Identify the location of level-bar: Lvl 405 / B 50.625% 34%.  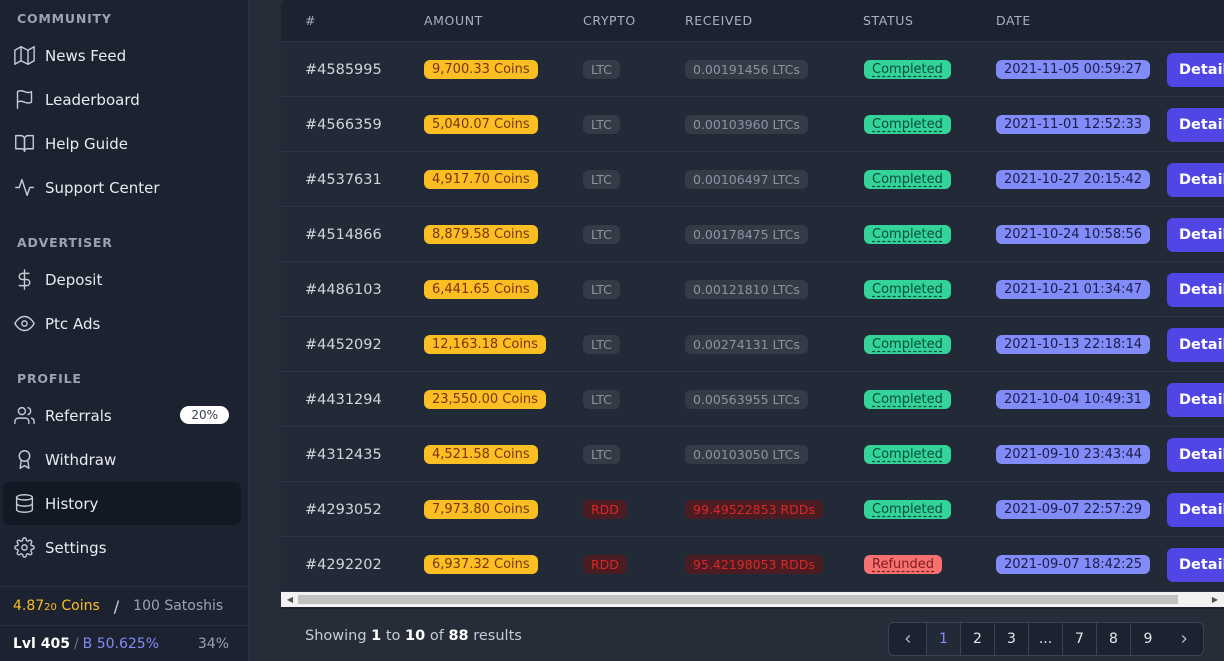
(124, 644).